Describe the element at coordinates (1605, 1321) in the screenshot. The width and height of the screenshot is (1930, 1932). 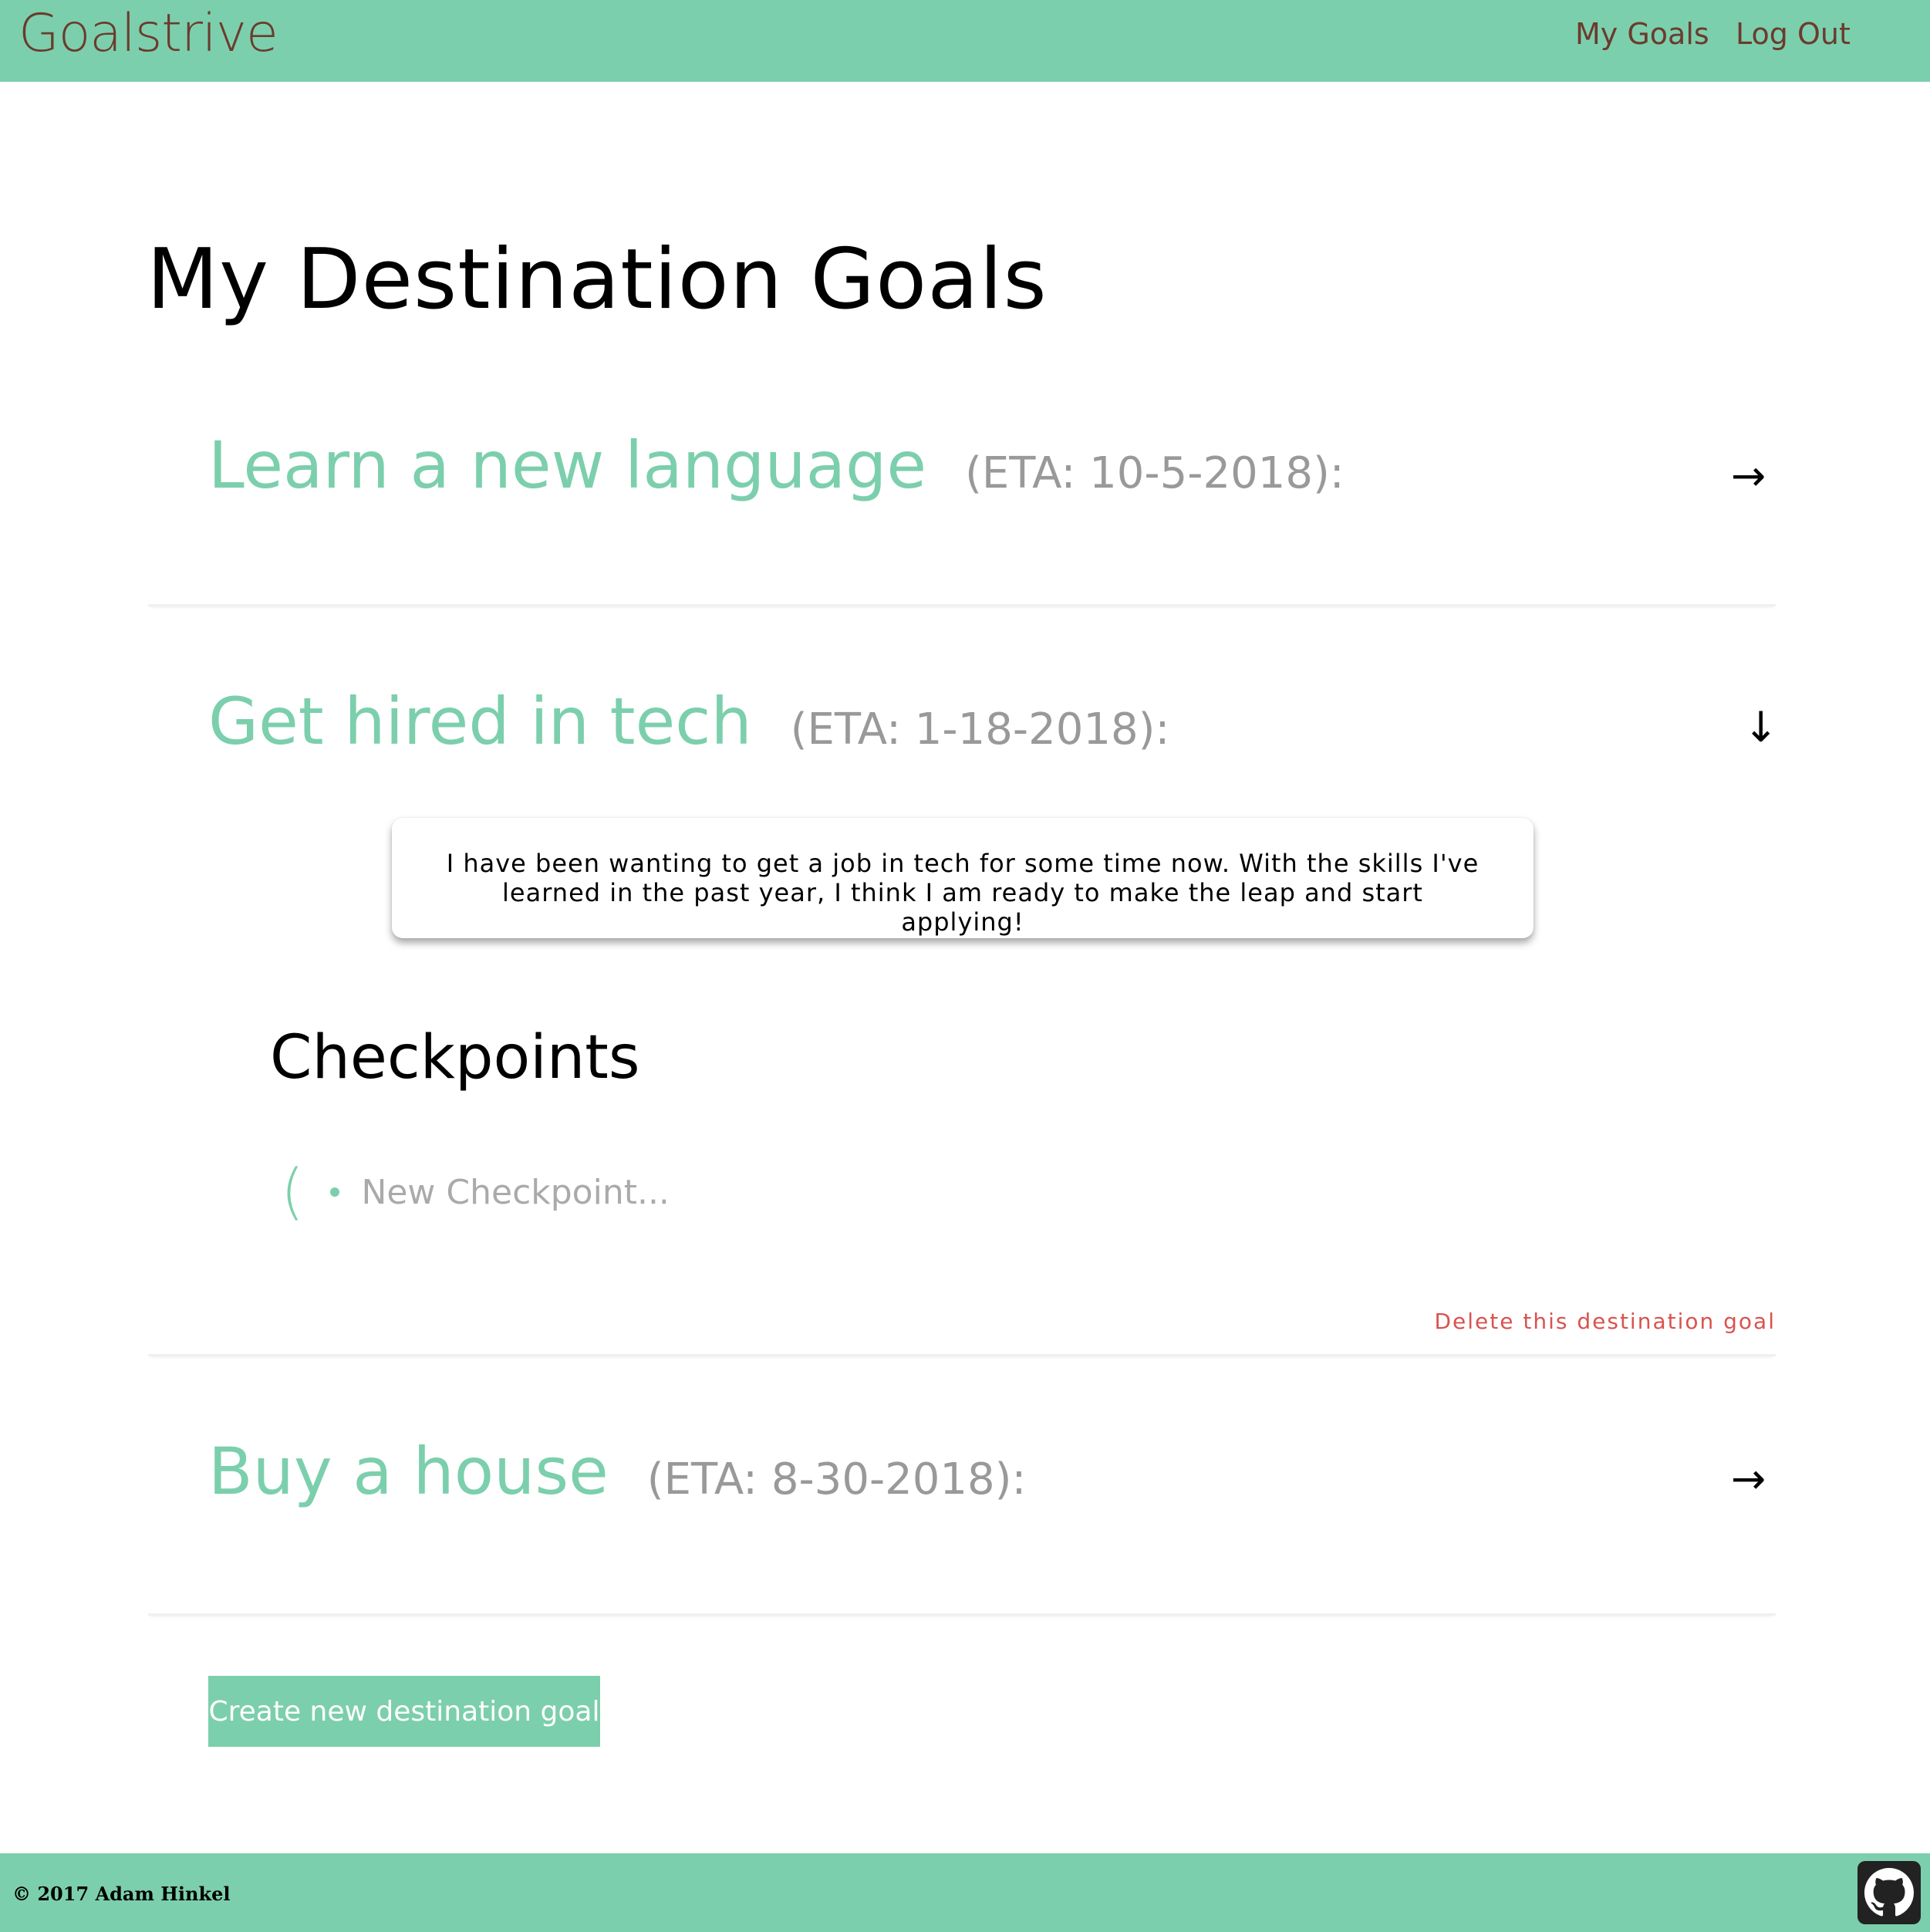
I see `delete-goal-link: Delete this destination goal` at that location.